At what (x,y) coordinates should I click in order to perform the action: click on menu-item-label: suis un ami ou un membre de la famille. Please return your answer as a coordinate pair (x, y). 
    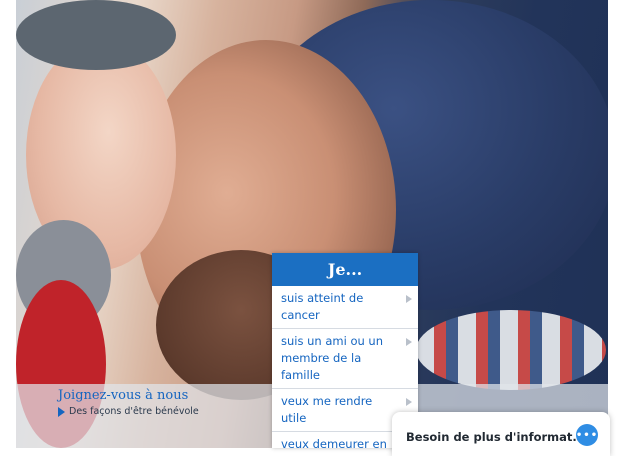
    Looking at the image, I should click on (332, 358).